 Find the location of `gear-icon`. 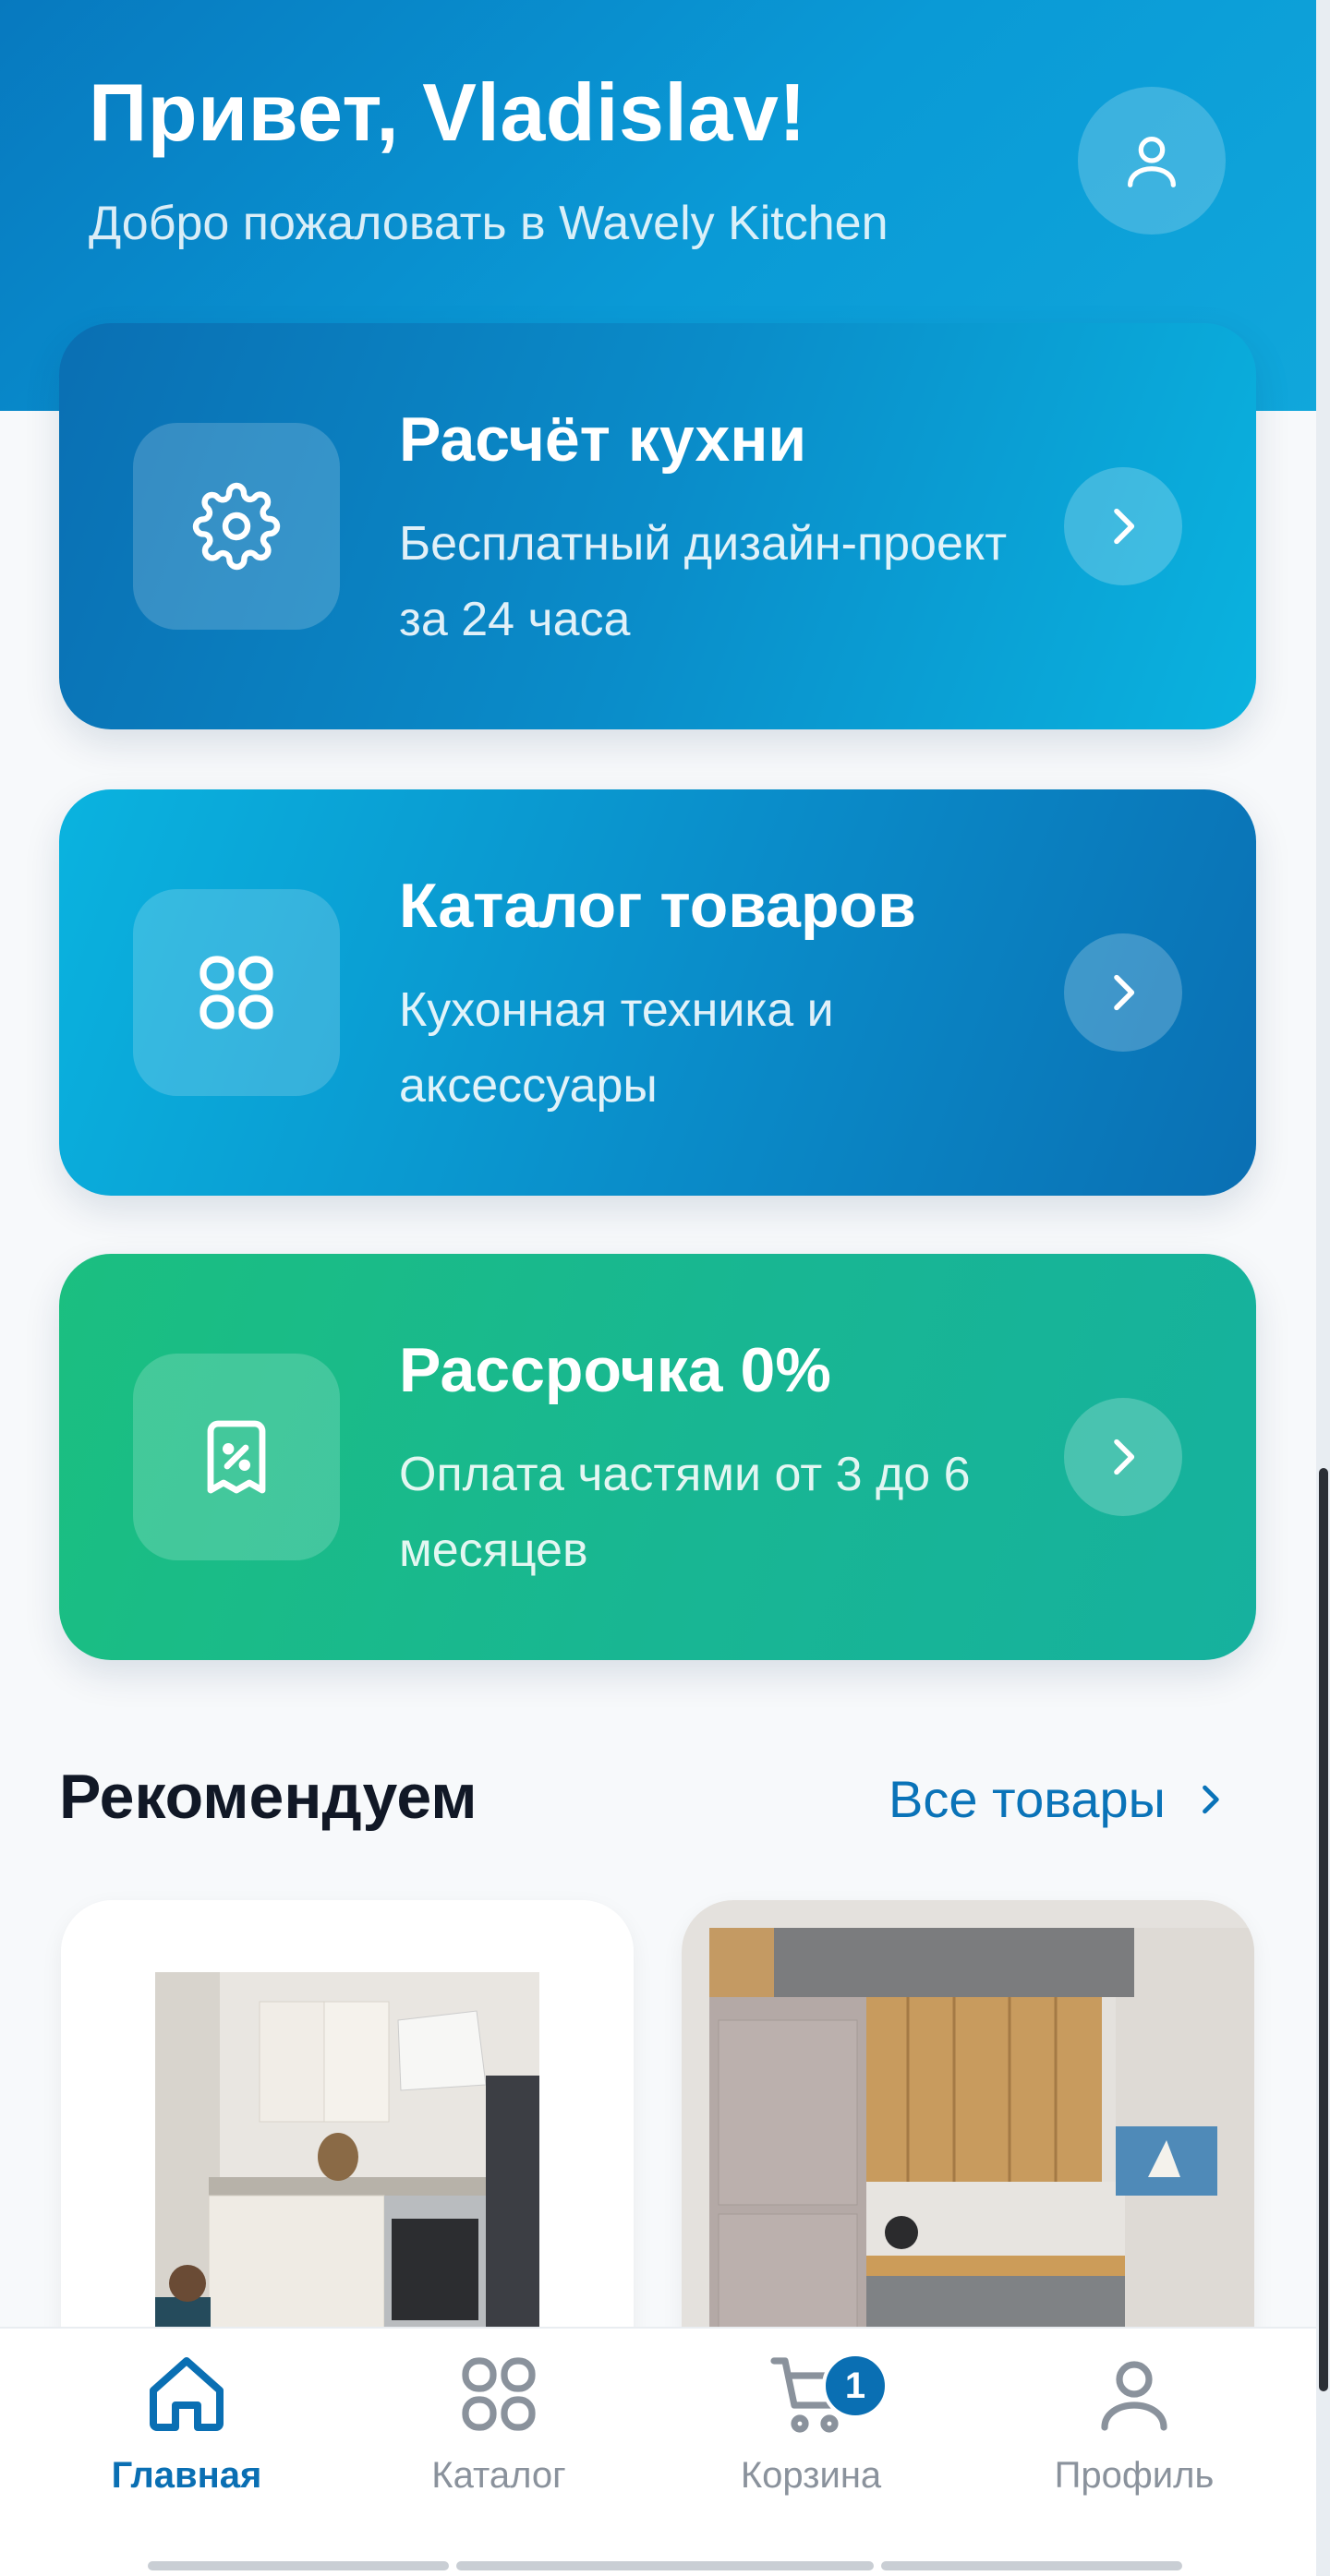

gear-icon is located at coordinates (236, 526).